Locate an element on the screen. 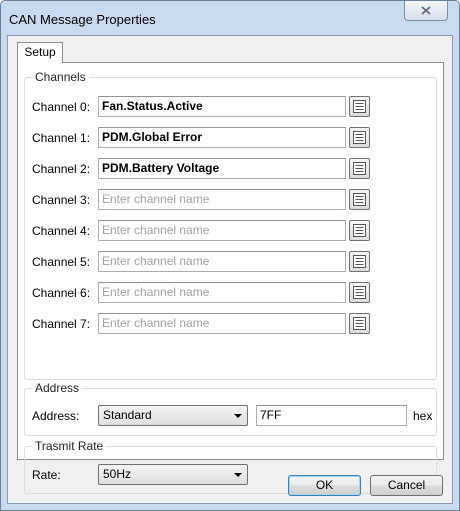  channel-0-browse-button is located at coordinates (359, 106).